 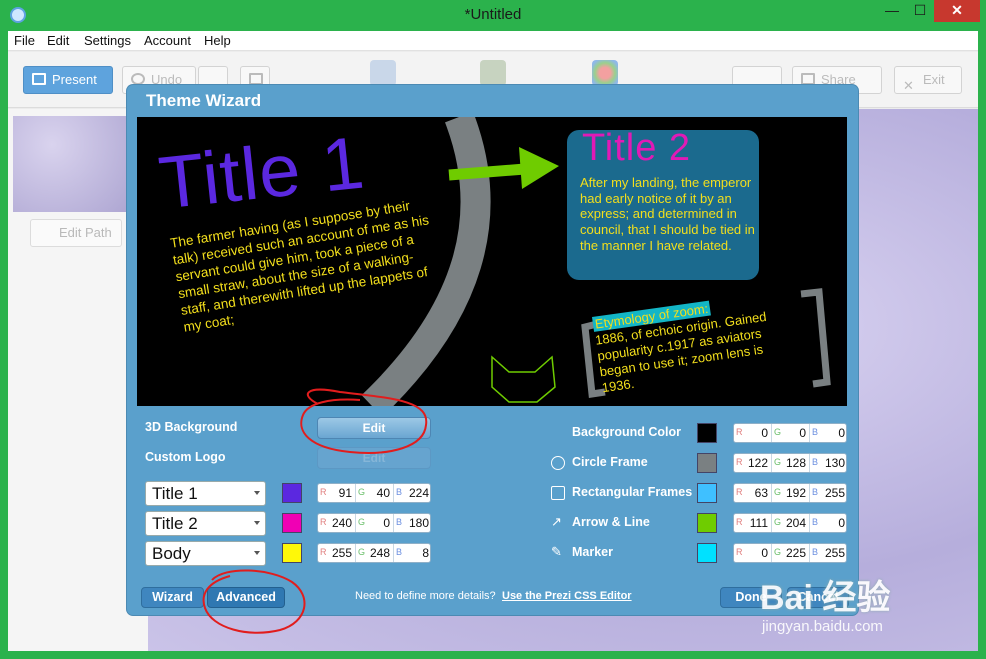 What do you see at coordinates (191, 427) in the screenshot?
I see `3d-background-label: 3D Background` at bounding box center [191, 427].